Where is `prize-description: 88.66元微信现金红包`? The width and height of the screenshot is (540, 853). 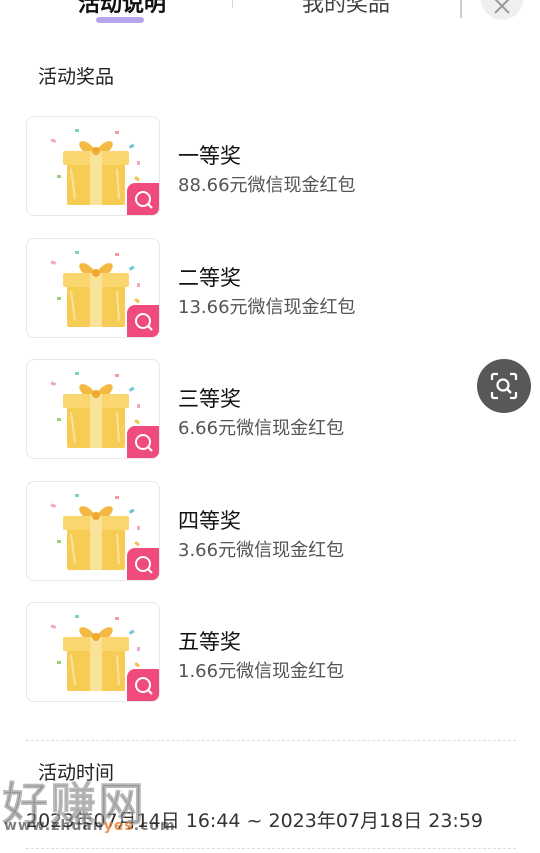 prize-description: 88.66元微信现金红包 is located at coordinates (267, 185).